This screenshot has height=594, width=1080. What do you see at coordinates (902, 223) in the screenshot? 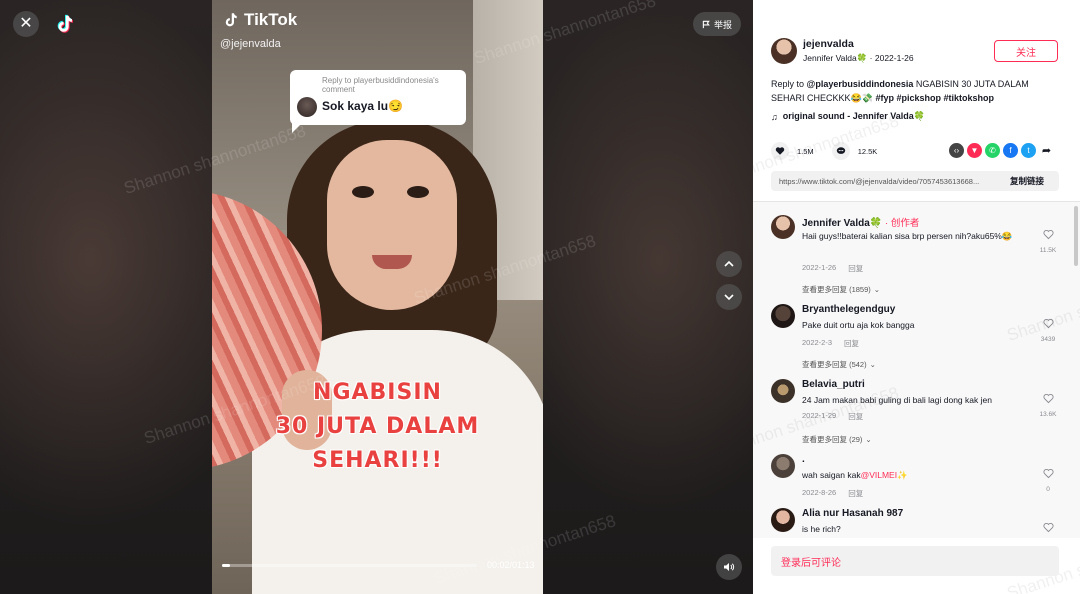
I see `creator-badge: · 创作者` at bounding box center [902, 223].